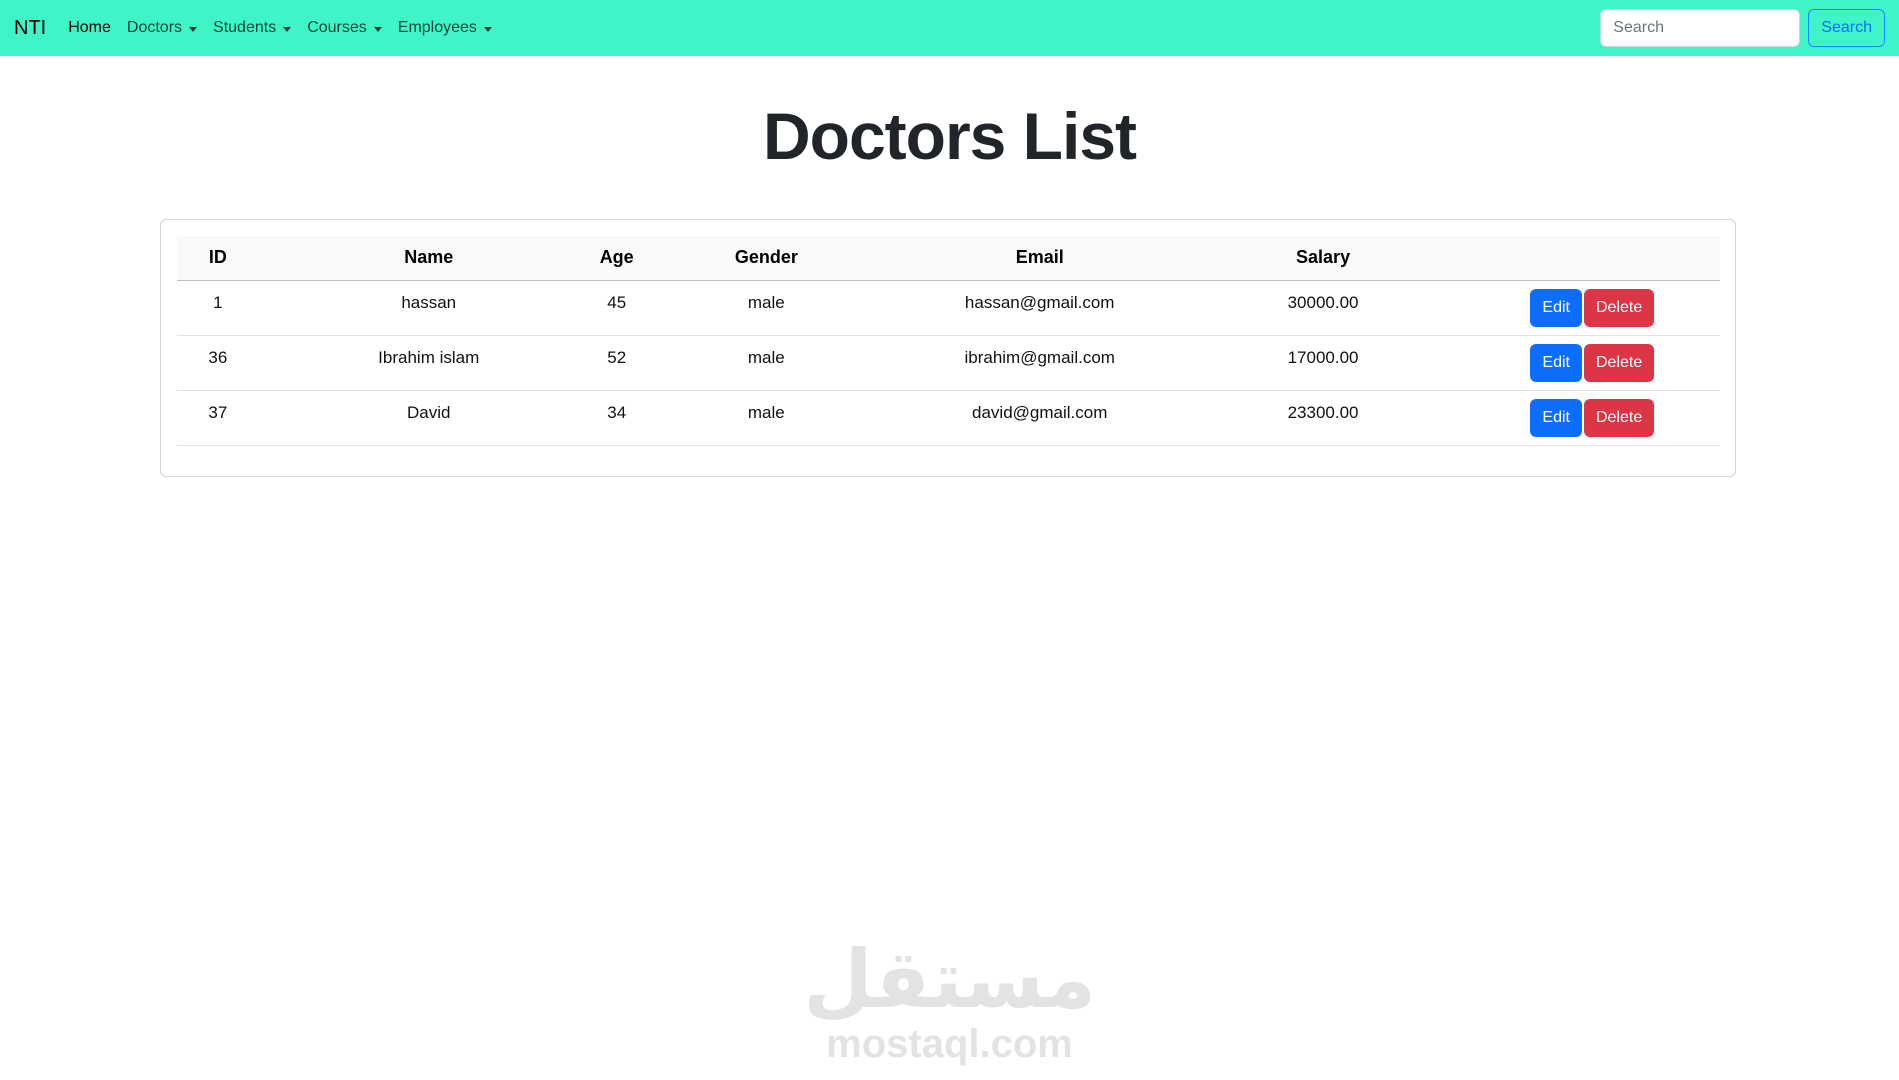 Image resolution: width=1899 pixels, height=1080 pixels. What do you see at coordinates (1323, 258) in the screenshot?
I see `column-header-salary: Salary` at bounding box center [1323, 258].